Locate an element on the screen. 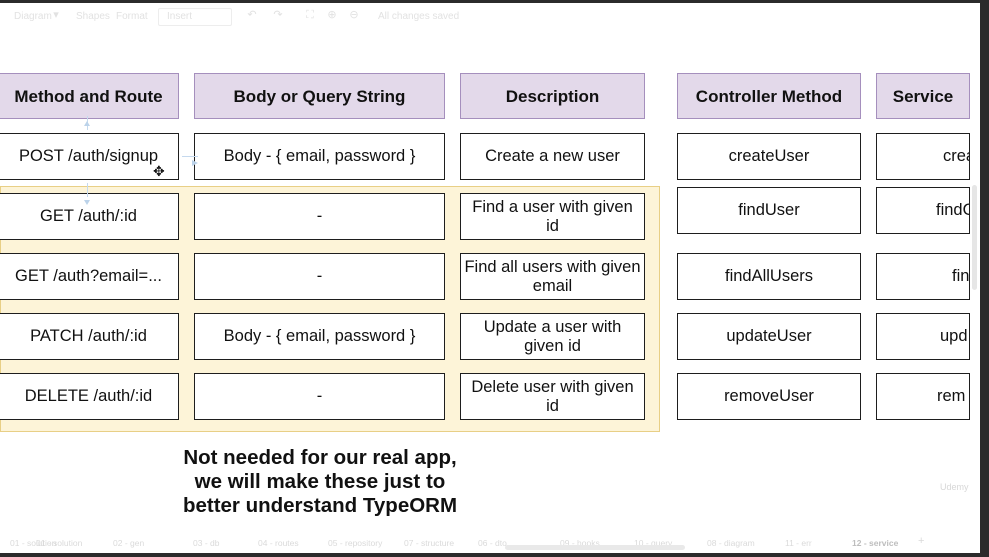 The width and height of the screenshot is (989, 557). save-status: All changes saved is located at coordinates (419, 16).